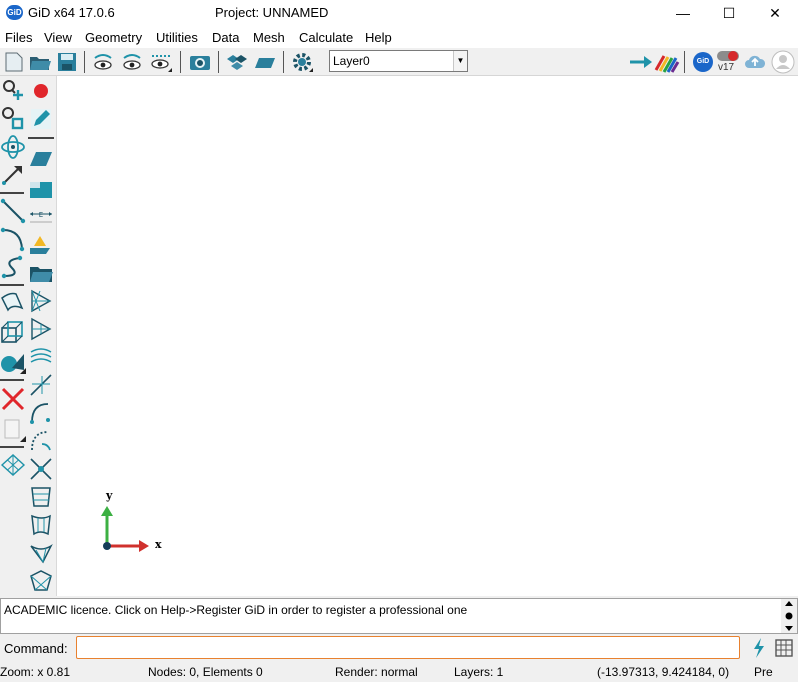  I want to click on user-avatar-icon, so click(783, 62).